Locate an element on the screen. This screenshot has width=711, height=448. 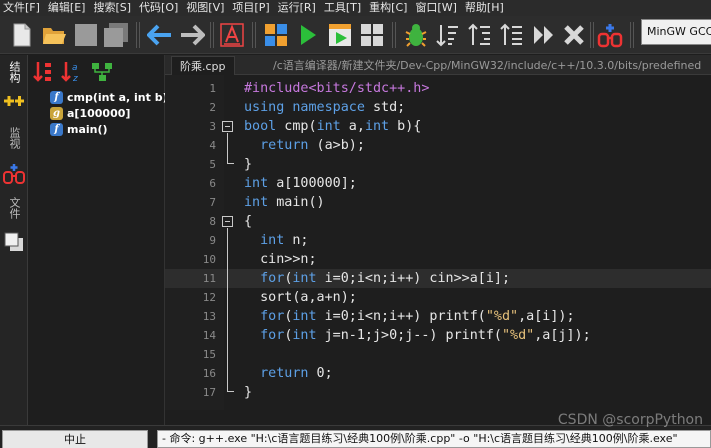
tab-files-label: 文件 is located at coordinates (14, 208).